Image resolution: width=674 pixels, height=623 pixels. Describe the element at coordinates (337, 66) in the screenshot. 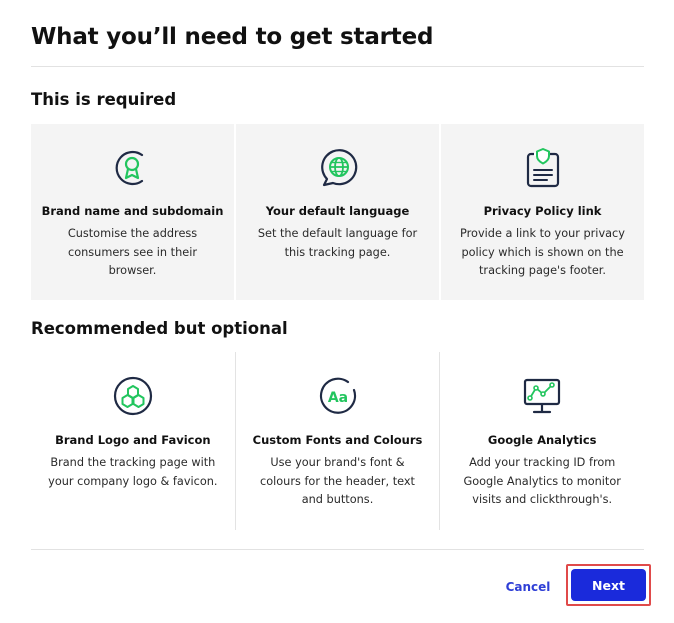

I see `header-divider` at that location.